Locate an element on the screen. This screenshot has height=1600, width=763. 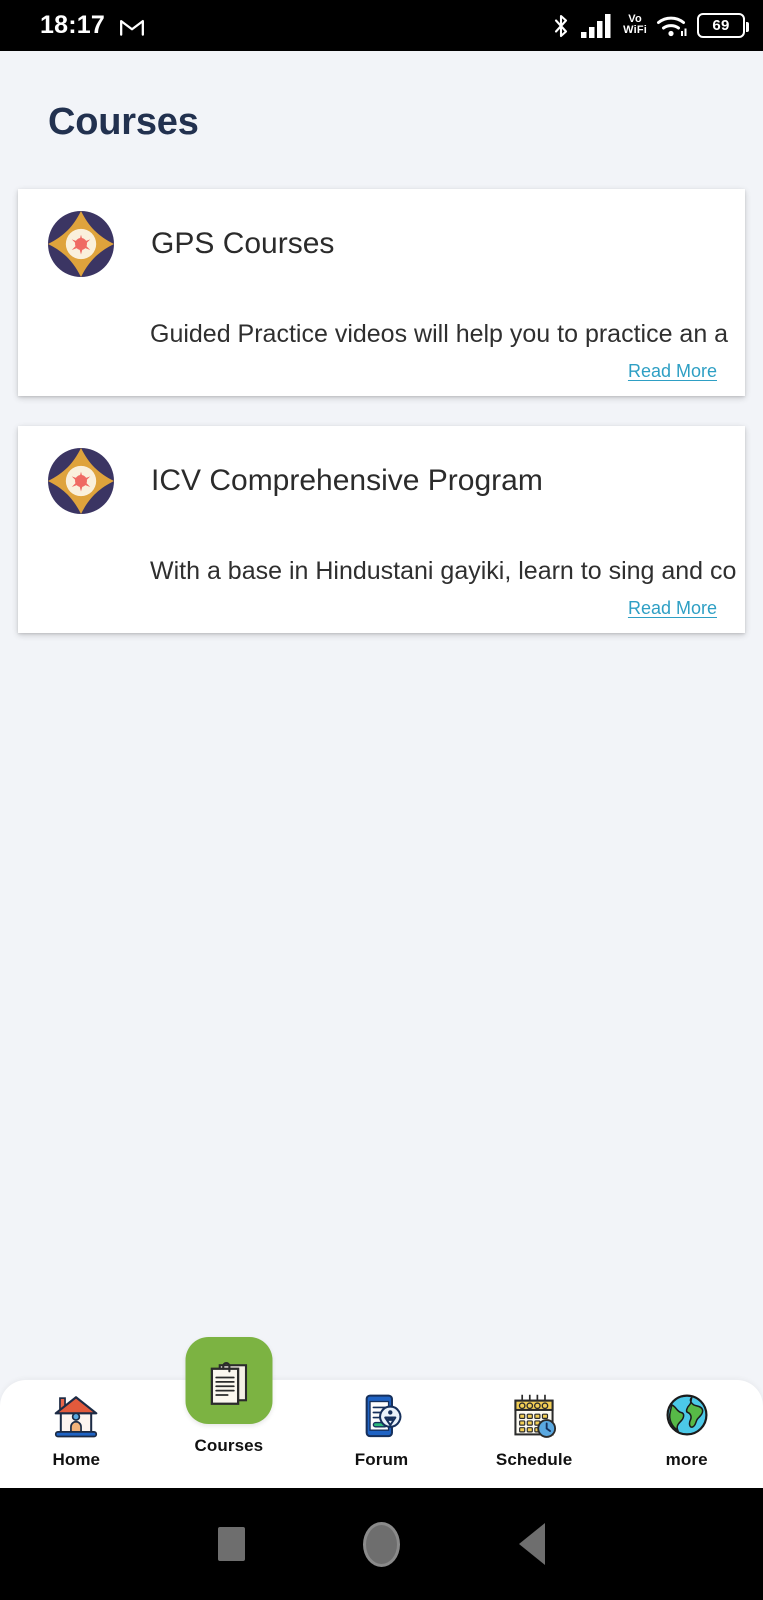
course-card-header: GPS Courses is located at coordinates (381, 244).